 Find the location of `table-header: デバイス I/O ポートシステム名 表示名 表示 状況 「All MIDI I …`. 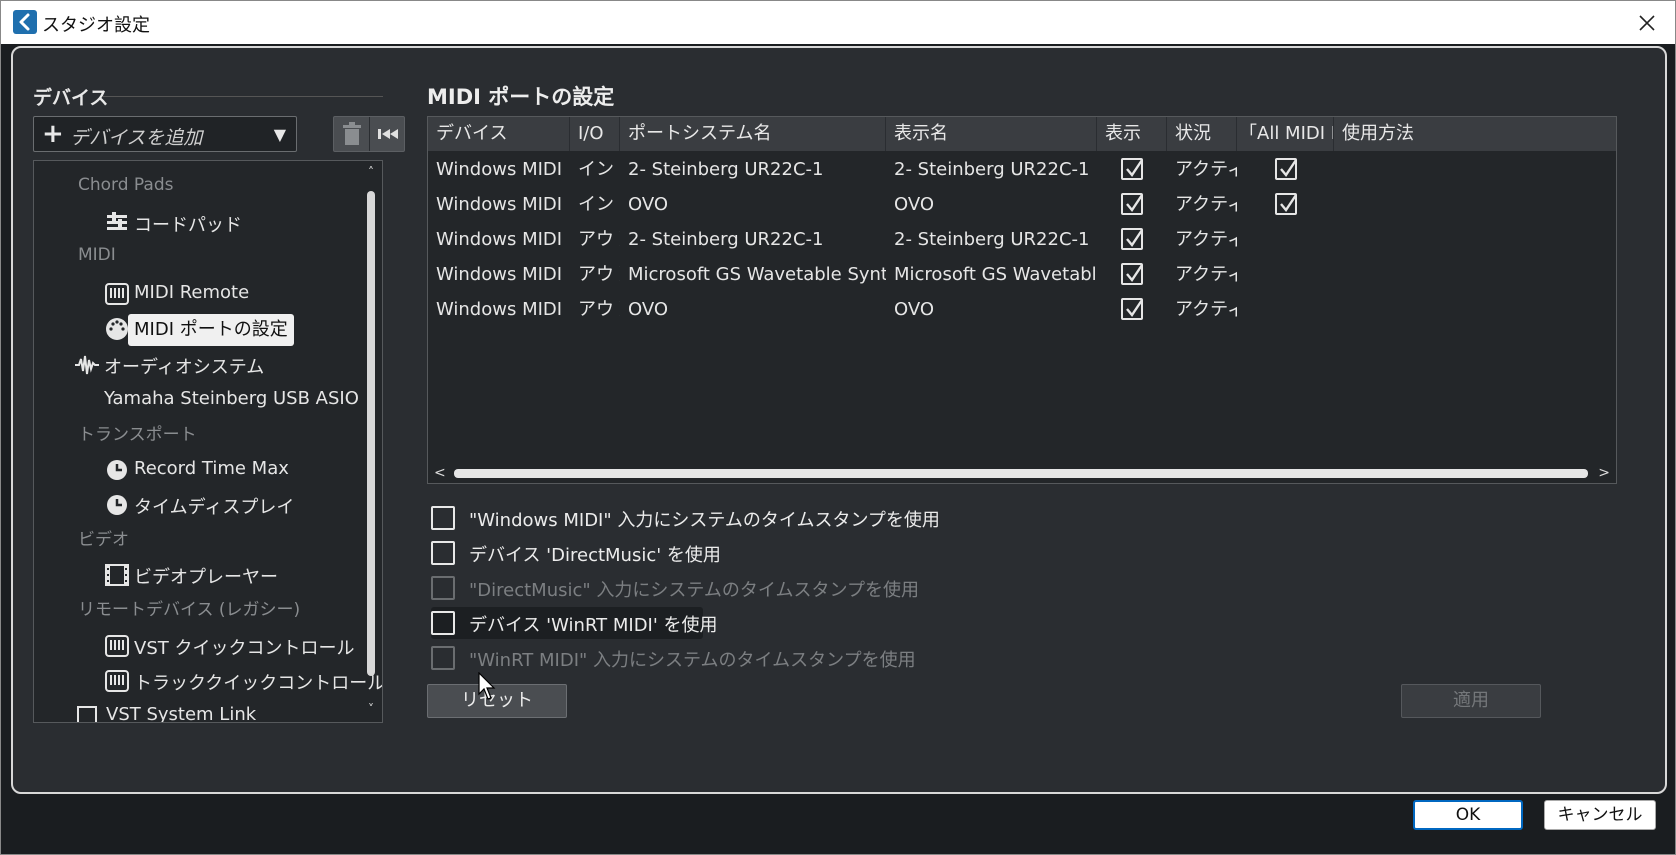

table-header: デバイス I/O ポートシステム名 表示名 表示 状況 「All MIDI I … is located at coordinates (1022, 134).